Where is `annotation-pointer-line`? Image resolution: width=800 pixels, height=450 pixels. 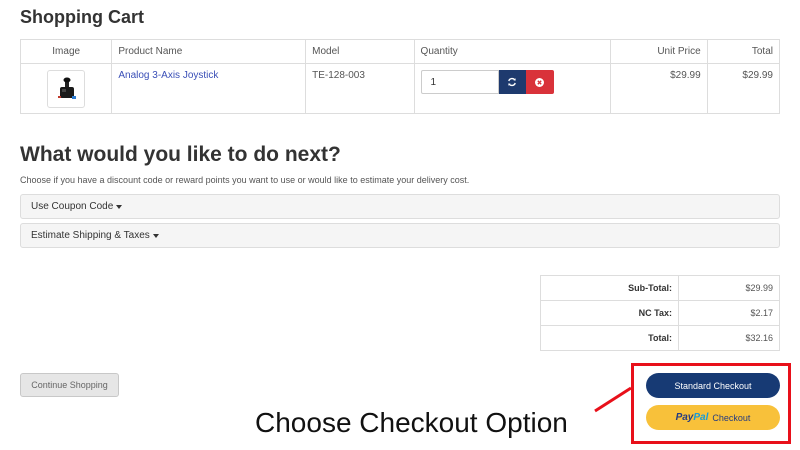
annotation-pointer-line is located at coordinates (613, 399).